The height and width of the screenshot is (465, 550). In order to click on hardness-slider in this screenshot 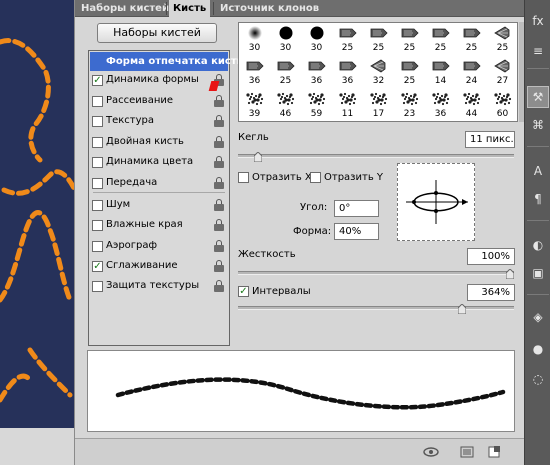, I will do `click(376, 273)`.